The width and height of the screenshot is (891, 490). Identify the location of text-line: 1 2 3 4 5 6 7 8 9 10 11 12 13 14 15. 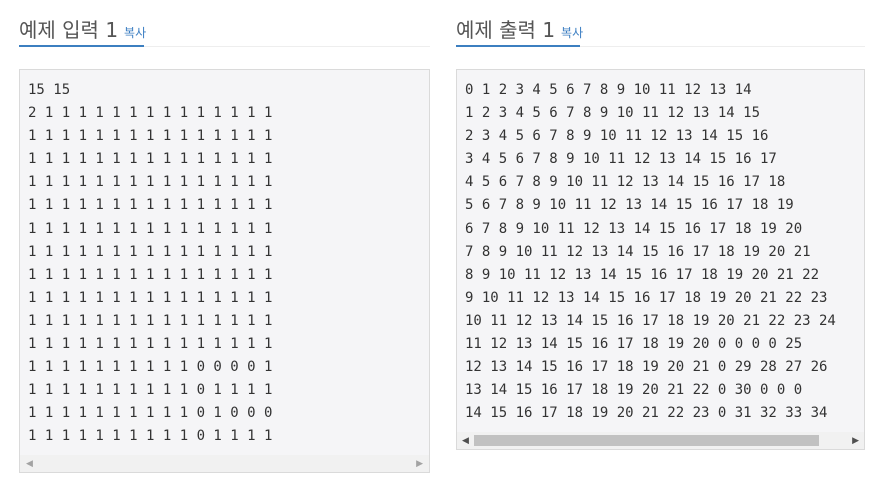
(613, 113).